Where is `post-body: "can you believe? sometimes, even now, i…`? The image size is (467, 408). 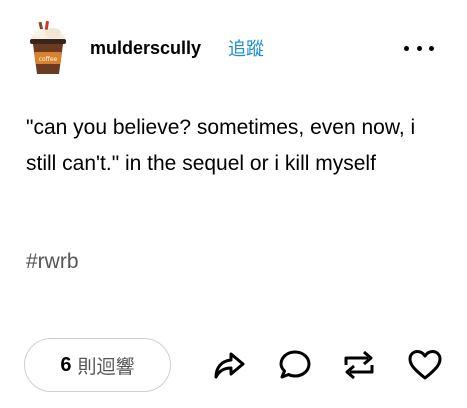 post-body: "can you believe? sometimes, even now, i… is located at coordinates (221, 145).